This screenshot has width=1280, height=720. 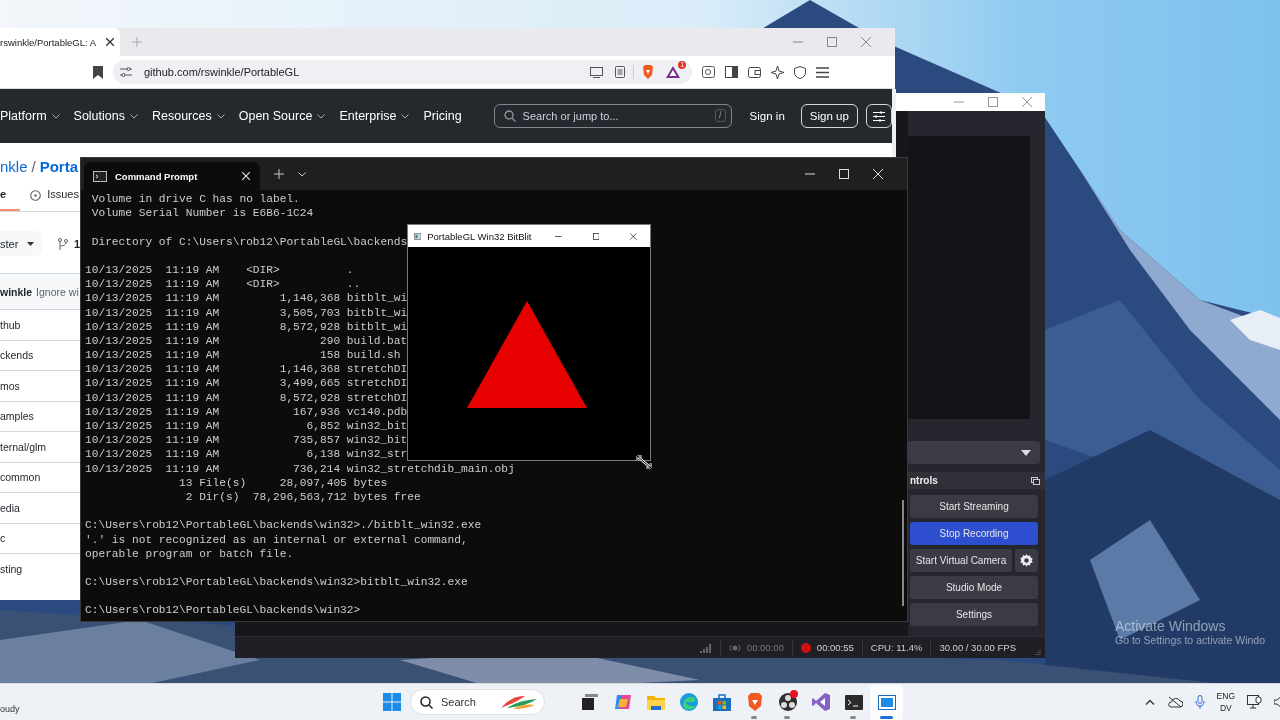 What do you see at coordinates (98, 72) in the screenshot?
I see `bookmark-icon` at bounding box center [98, 72].